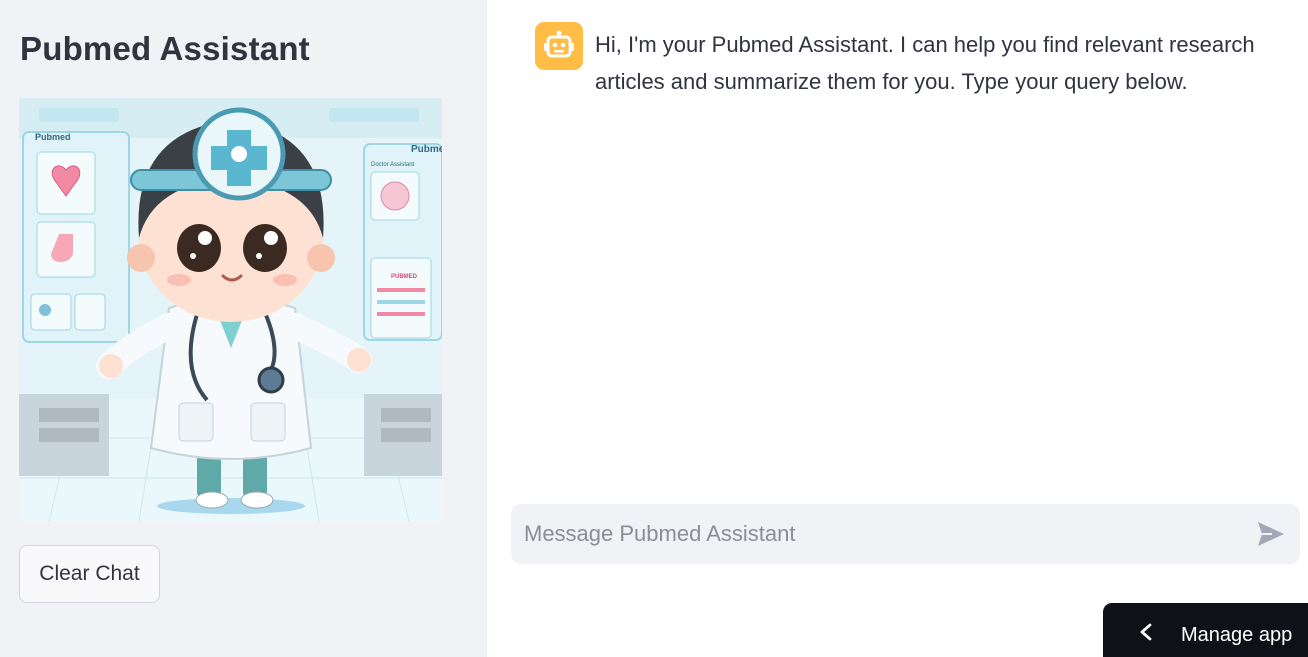 The height and width of the screenshot is (657, 1308). What do you see at coordinates (404, 277) in the screenshot?
I see `image-text-list-label: PUBMED` at bounding box center [404, 277].